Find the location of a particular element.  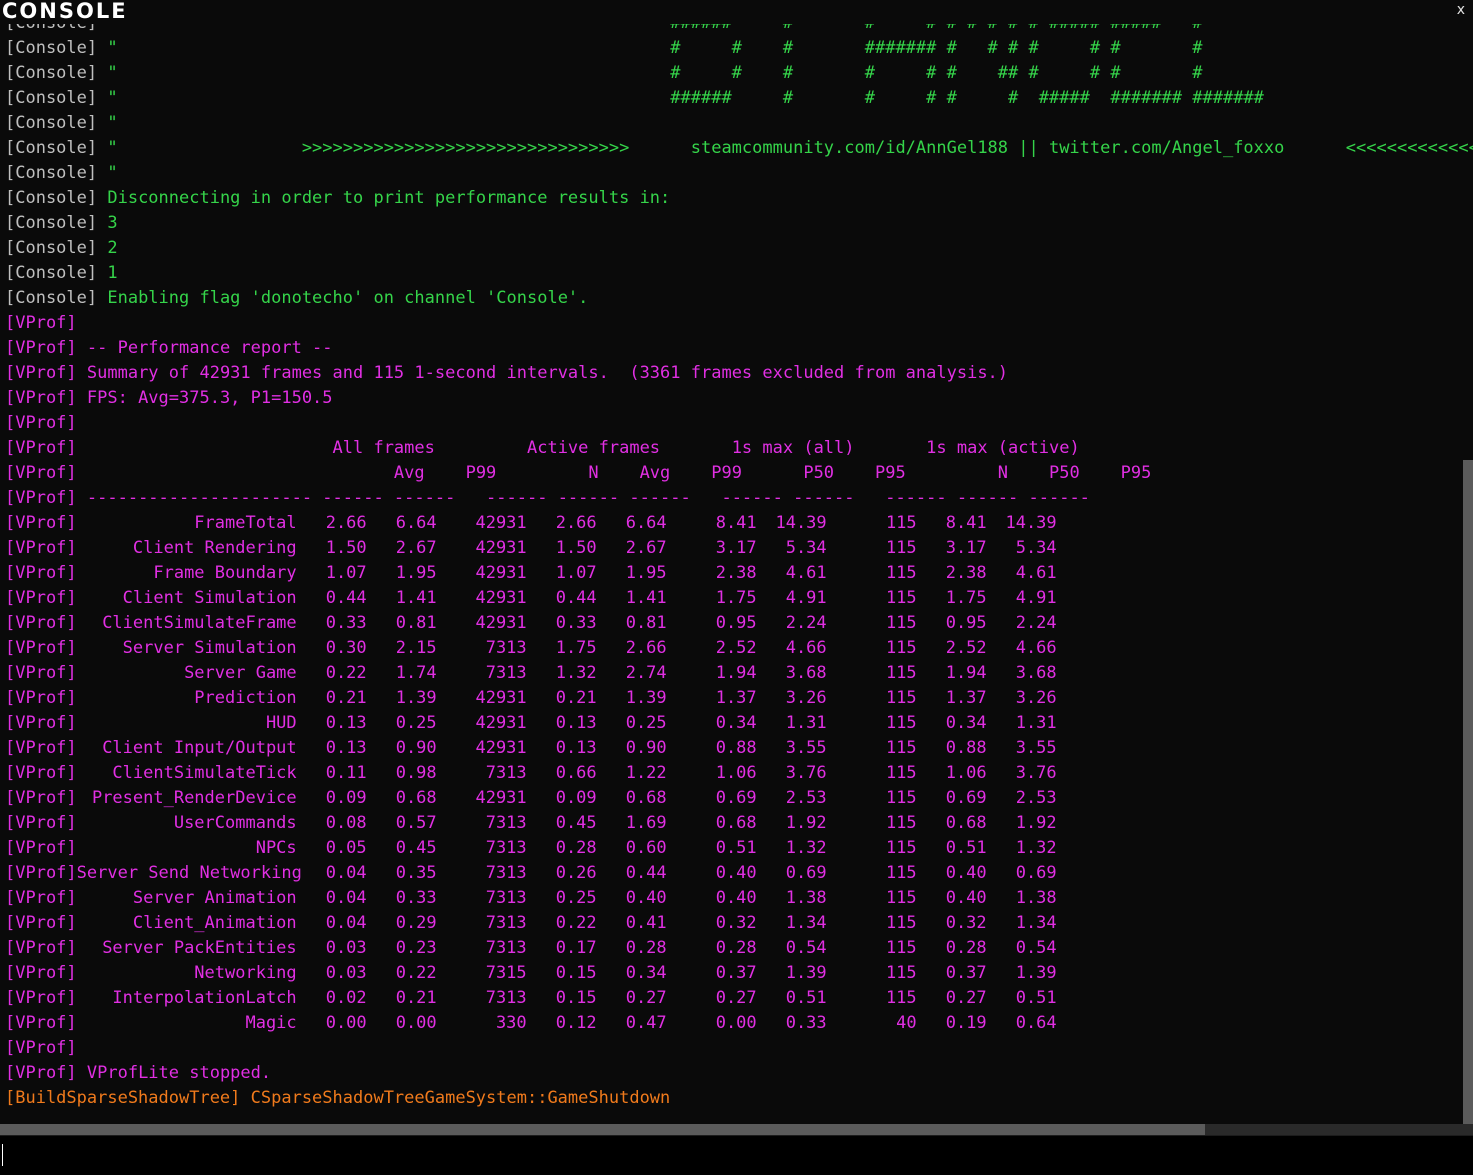

table-cell-name: Magic is located at coordinates (271, 1023).